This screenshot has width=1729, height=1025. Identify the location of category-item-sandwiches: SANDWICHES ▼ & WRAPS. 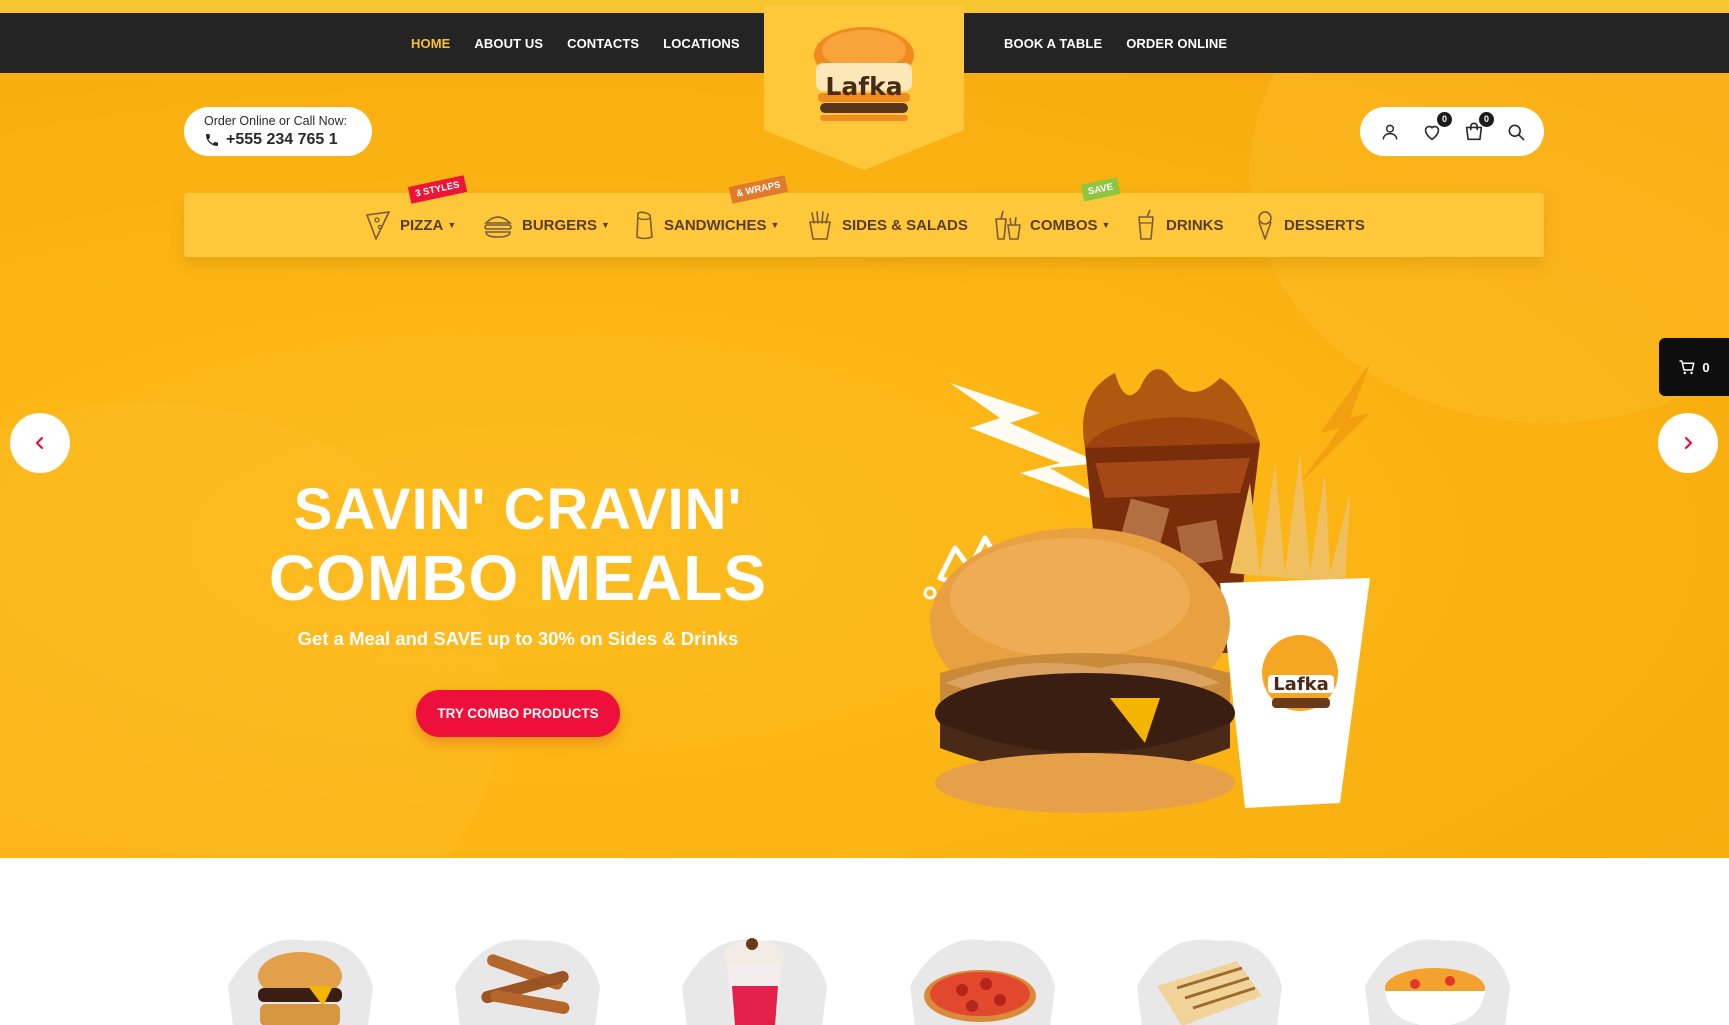
(710, 216).